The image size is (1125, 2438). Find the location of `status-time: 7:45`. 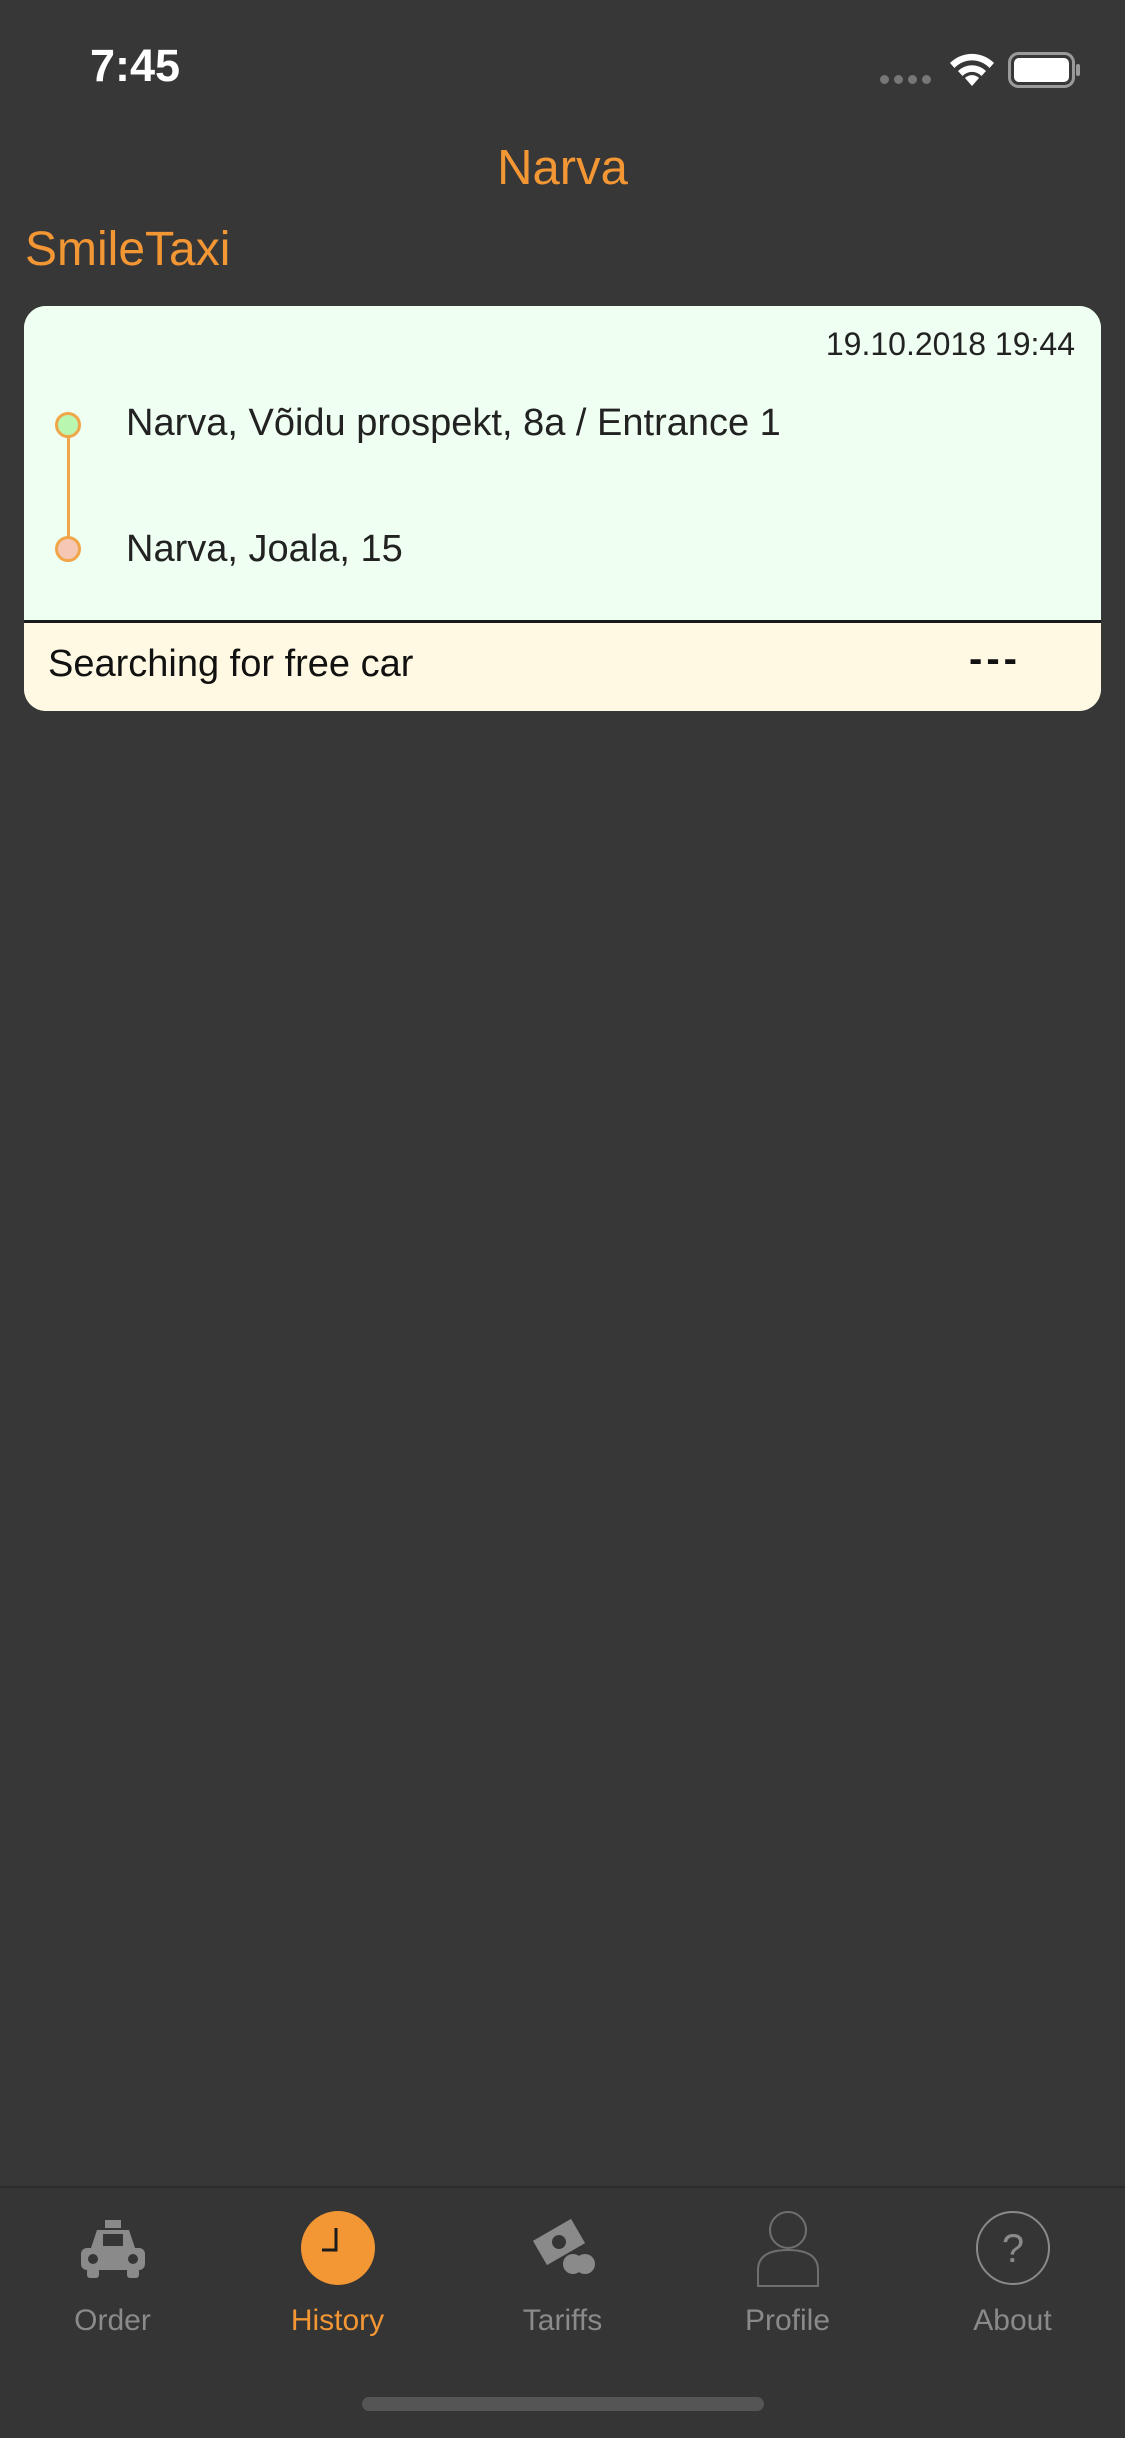

status-time: 7:45 is located at coordinates (135, 65).